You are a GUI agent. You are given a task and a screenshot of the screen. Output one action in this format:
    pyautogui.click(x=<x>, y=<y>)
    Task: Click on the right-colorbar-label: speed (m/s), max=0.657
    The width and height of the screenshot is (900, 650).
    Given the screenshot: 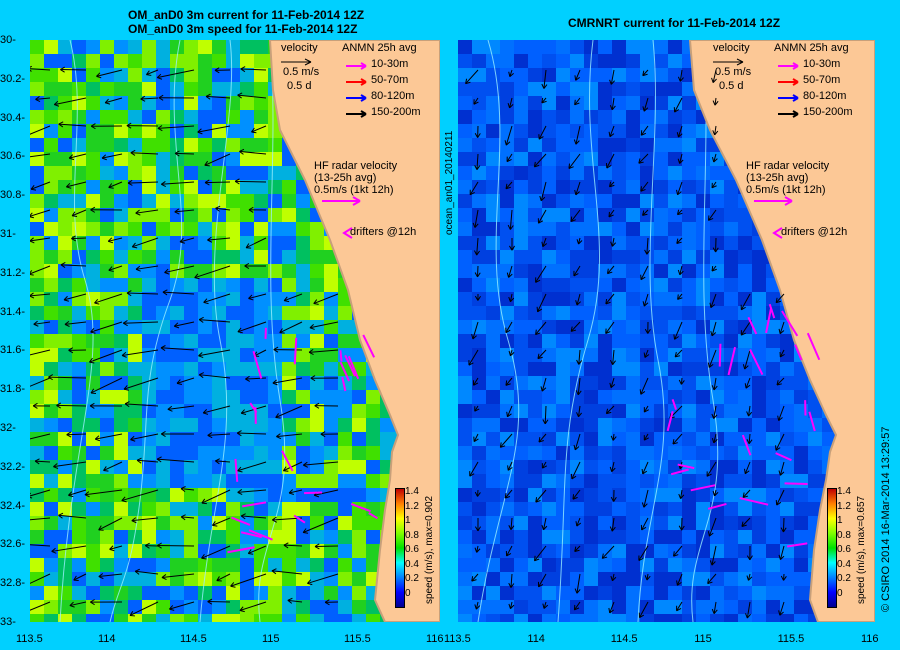 What is the action you would take?
    pyautogui.click(x=861, y=549)
    